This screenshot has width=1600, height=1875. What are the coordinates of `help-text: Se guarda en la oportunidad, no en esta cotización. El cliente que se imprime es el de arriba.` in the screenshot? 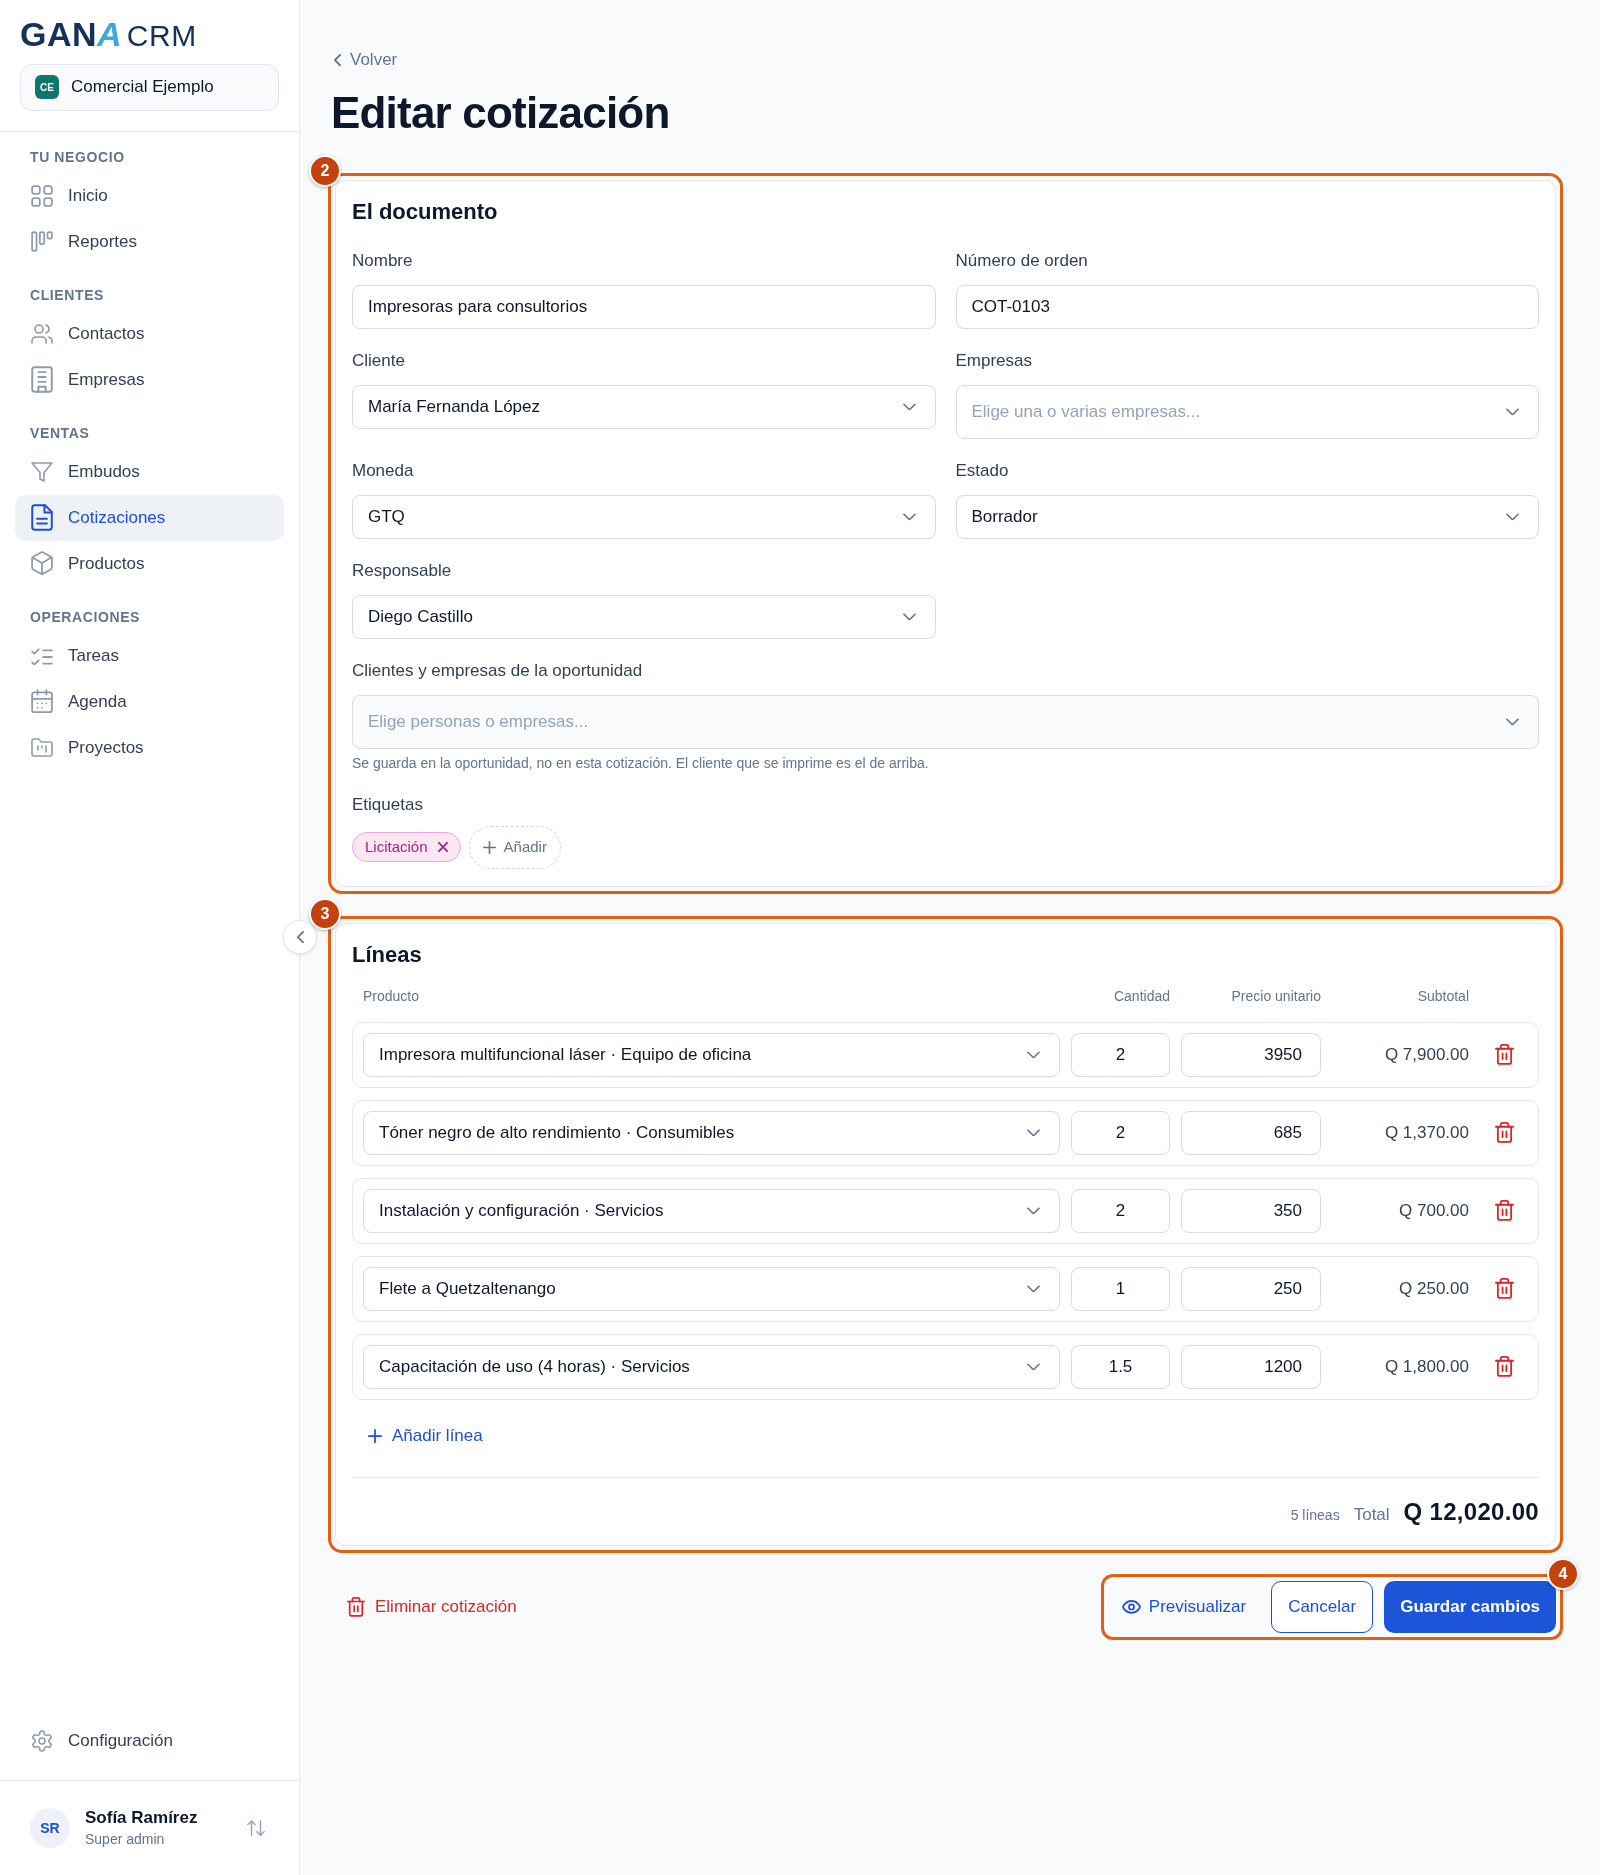 It's located at (641, 763).